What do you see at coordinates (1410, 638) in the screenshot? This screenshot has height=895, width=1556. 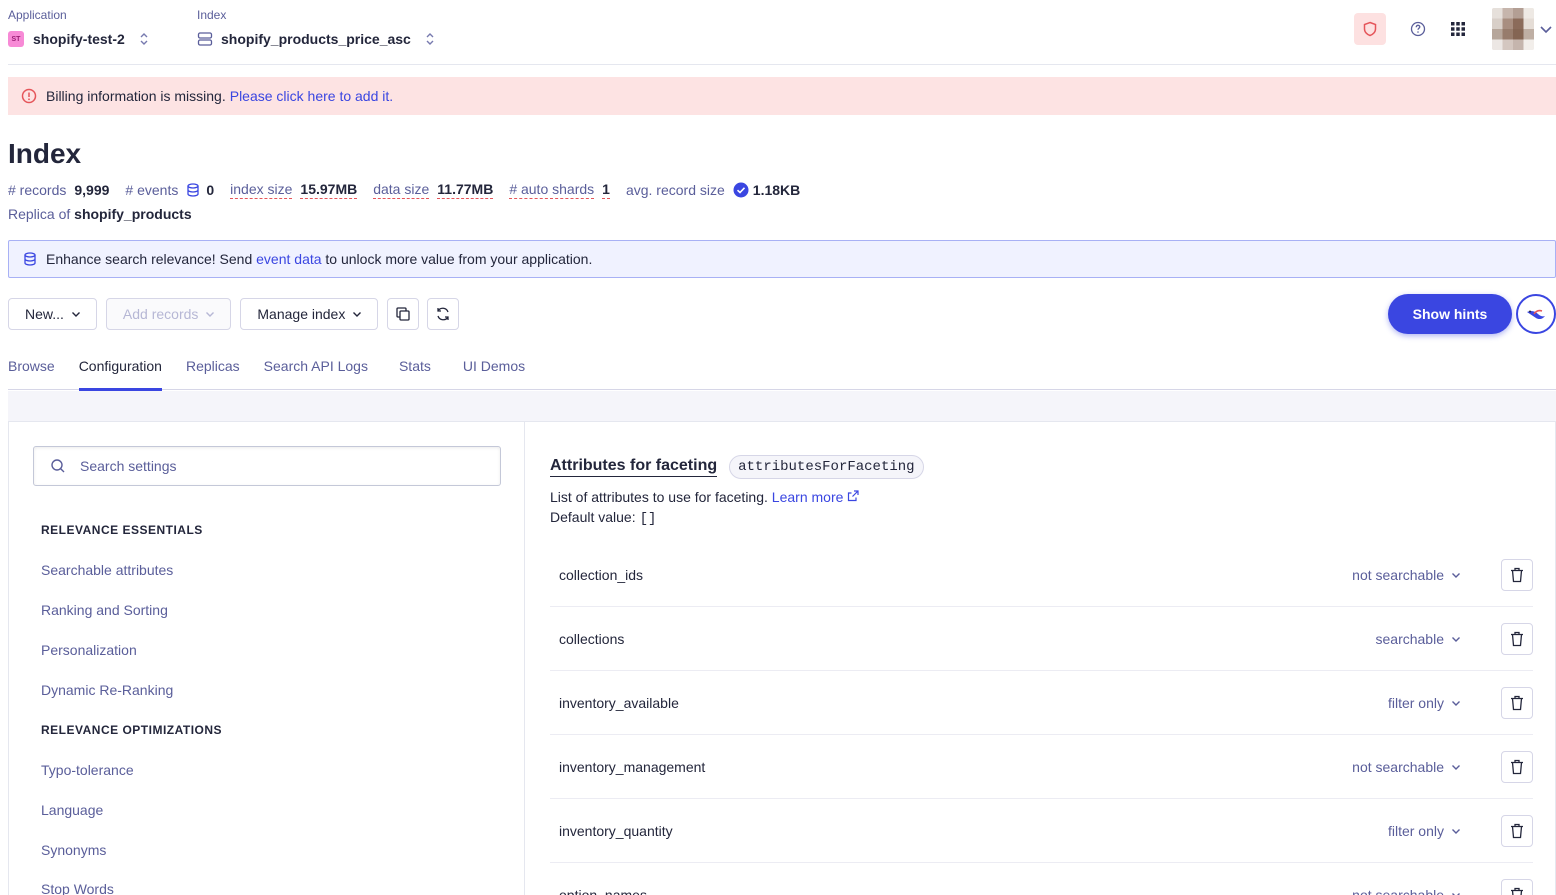 I see `facet-mode-label: searchable` at bounding box center [1410, 638].